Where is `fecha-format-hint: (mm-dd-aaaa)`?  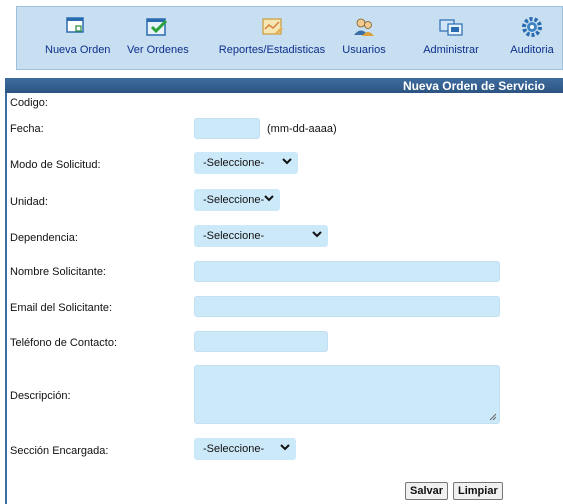 fecha-format-hint: (mm-dd-aaaa) is located at coordinates (302, 129).